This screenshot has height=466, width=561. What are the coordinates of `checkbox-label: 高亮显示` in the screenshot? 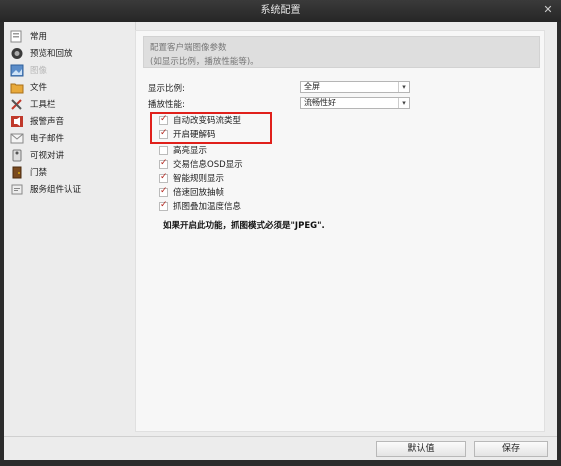 It's located at (190, 151).